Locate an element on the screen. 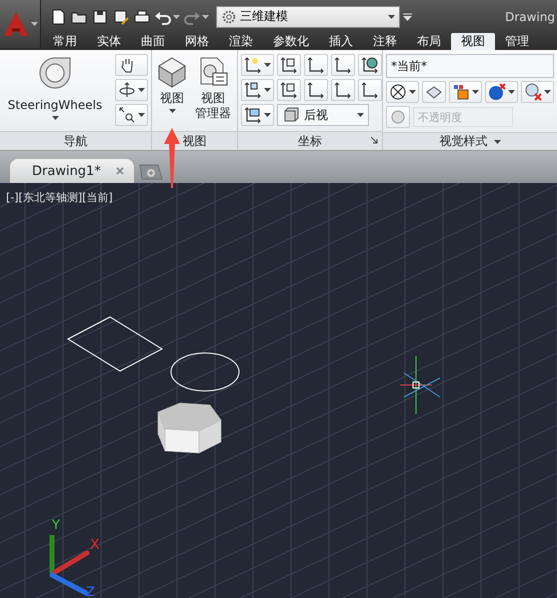 Image resolution: width=557 pixels, height=598 pixels. gear-icon is located at coordinates (229, 16).